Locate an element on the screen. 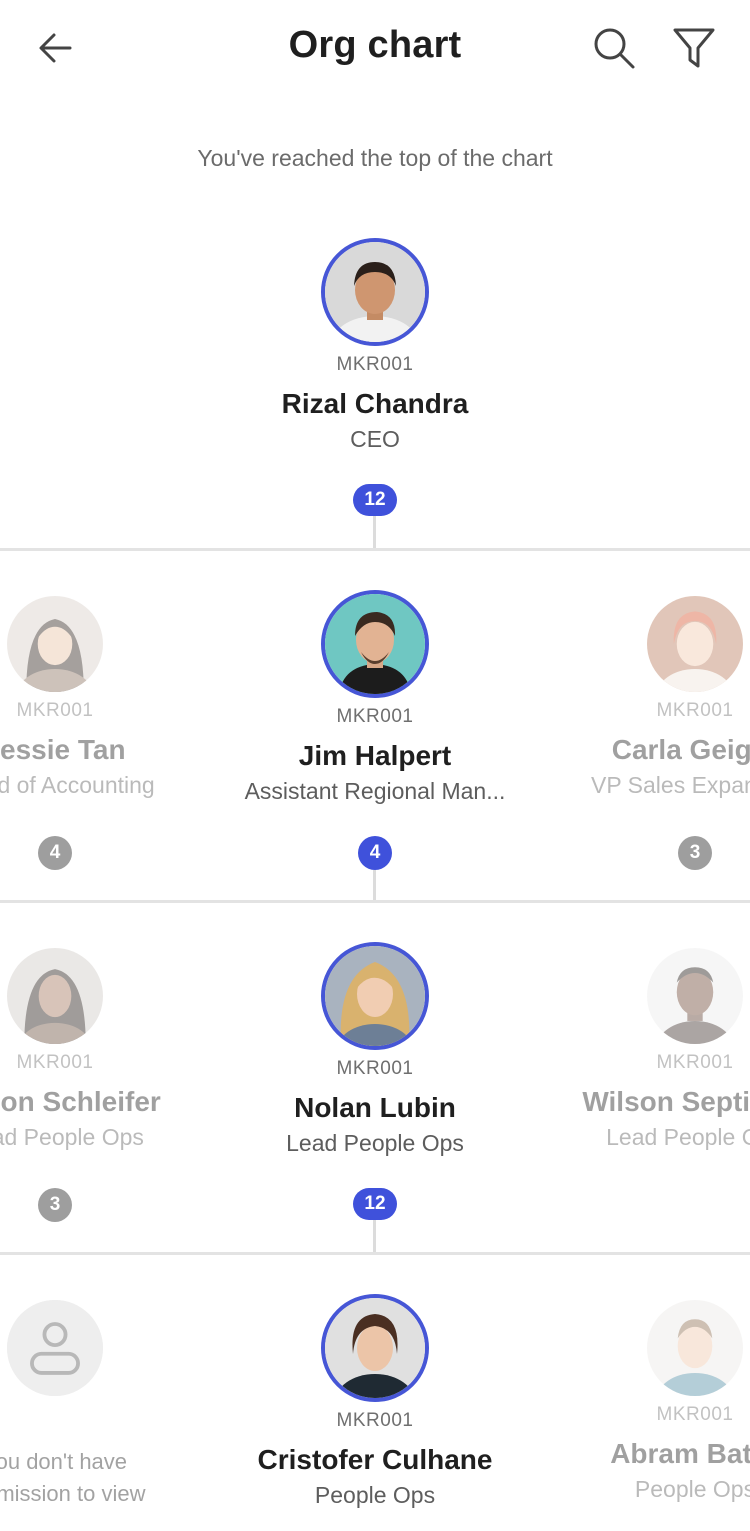 This screenshot has height=1531, width=750. employee-role: CEO is located at coordinates (375, 439).